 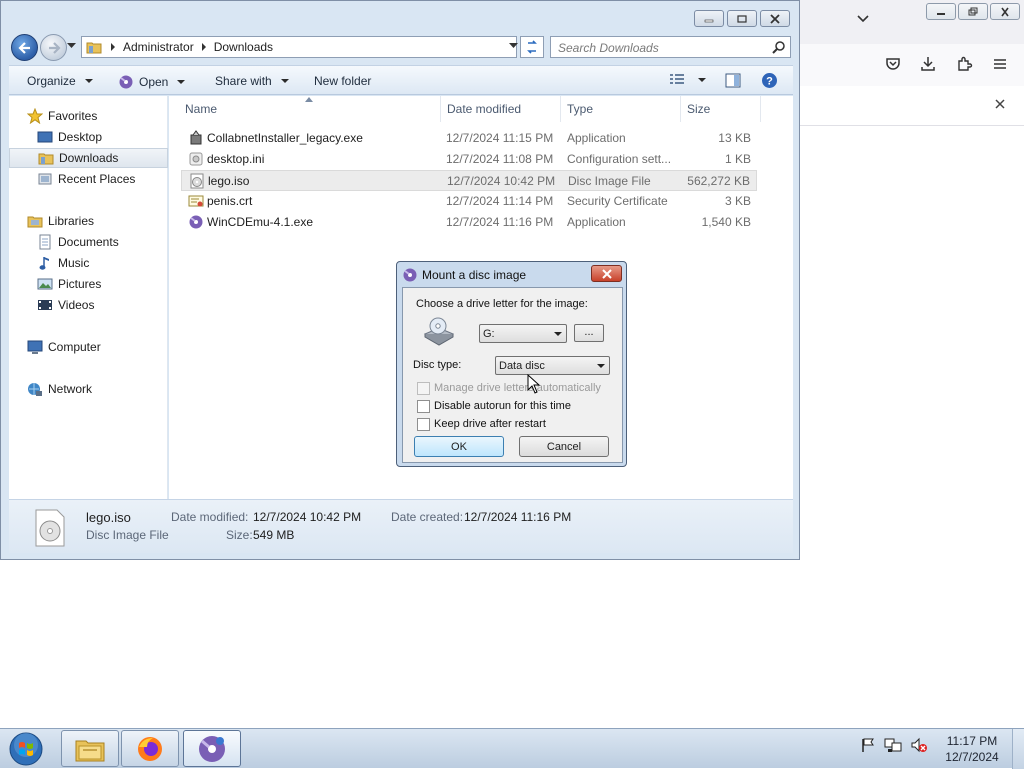 I want to click on system-tray, so click(x=894, y=745).